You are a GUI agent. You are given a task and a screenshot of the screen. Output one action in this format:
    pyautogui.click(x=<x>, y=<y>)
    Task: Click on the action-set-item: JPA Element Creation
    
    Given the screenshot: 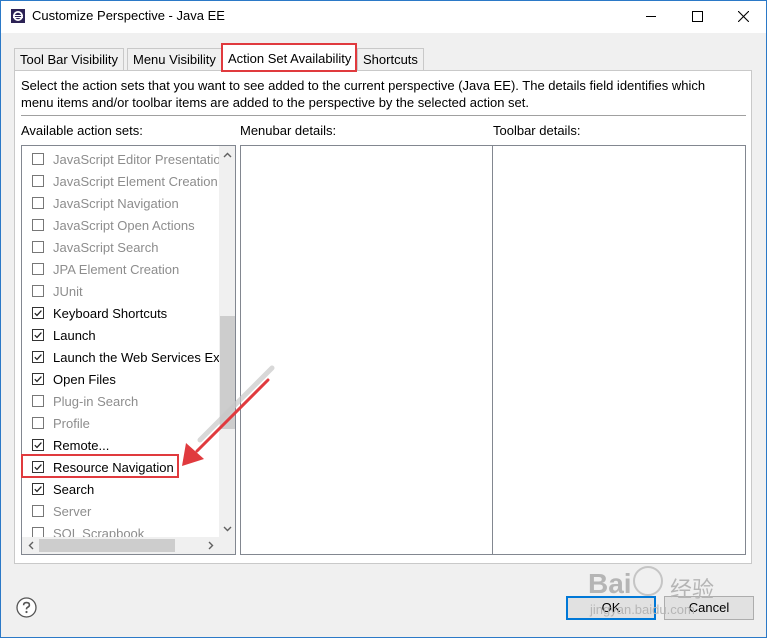 What is the action you would take?
    pyautogui.click(x=120, y=269)
    